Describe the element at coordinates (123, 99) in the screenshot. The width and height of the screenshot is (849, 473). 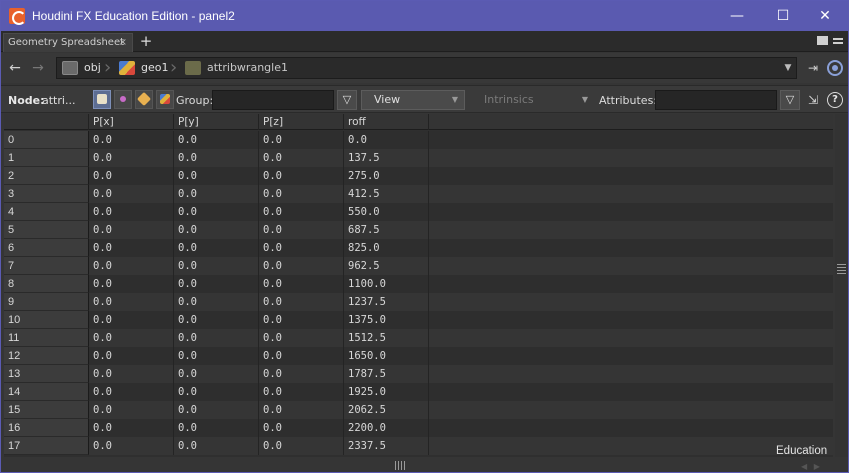
I see `vertices-class-button` at that location.